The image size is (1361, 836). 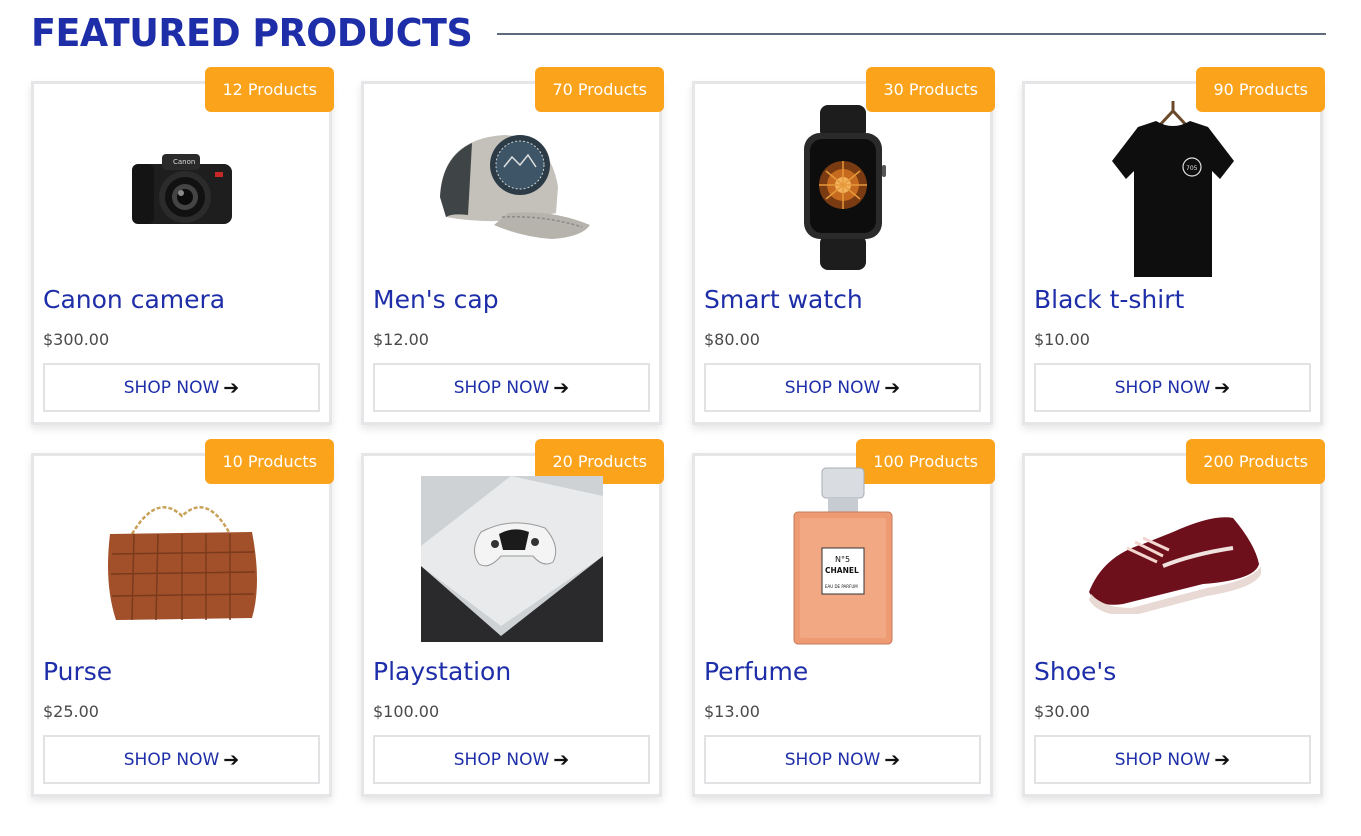 I want to click on product-card: 200 Products Shoe's $30.00 SHOP NOW ➔, so click(x=1173, y=618).